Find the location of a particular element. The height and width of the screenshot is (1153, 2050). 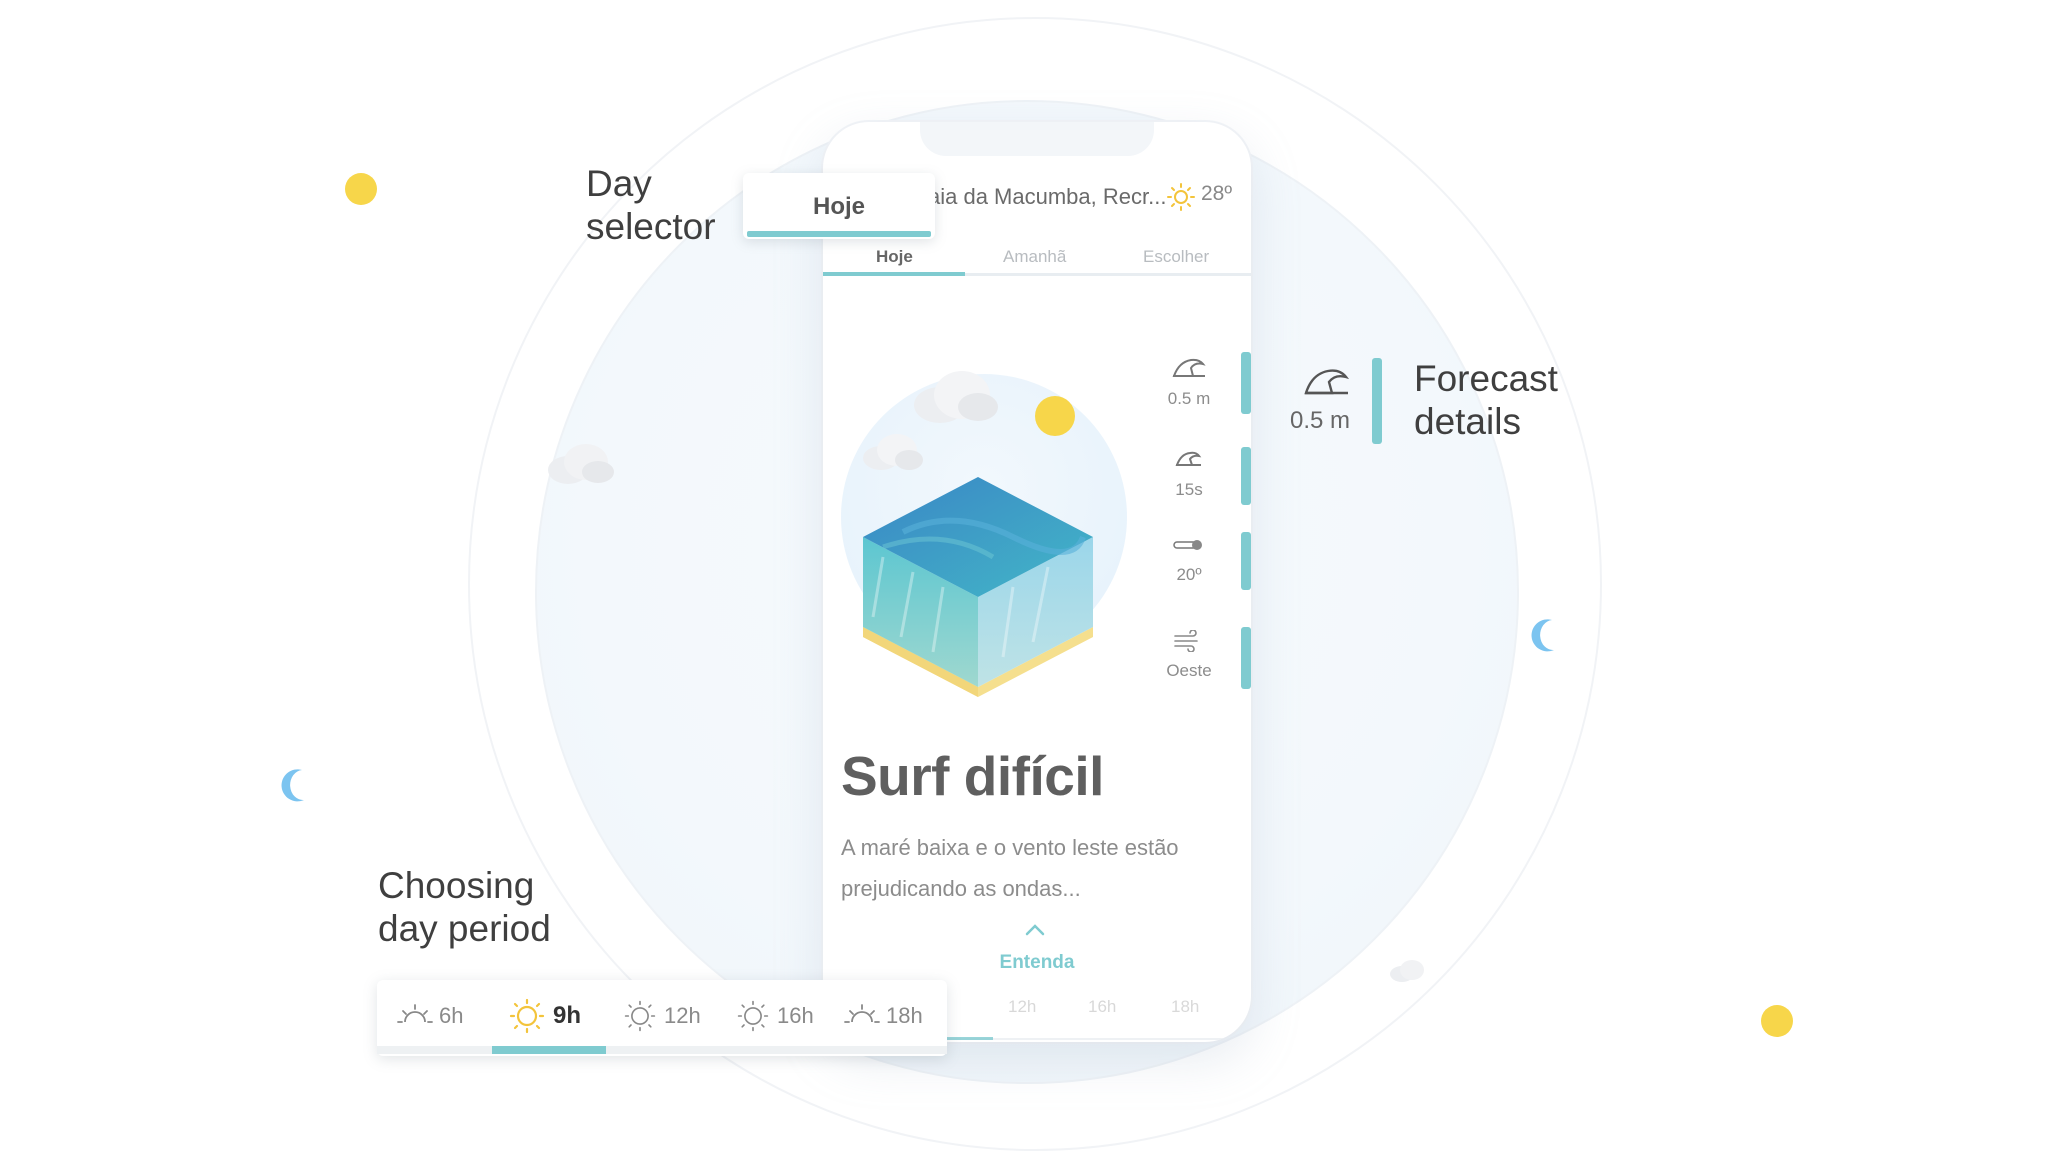

choosing-period-title: Choosing day period is located at coordinates (464, 907).